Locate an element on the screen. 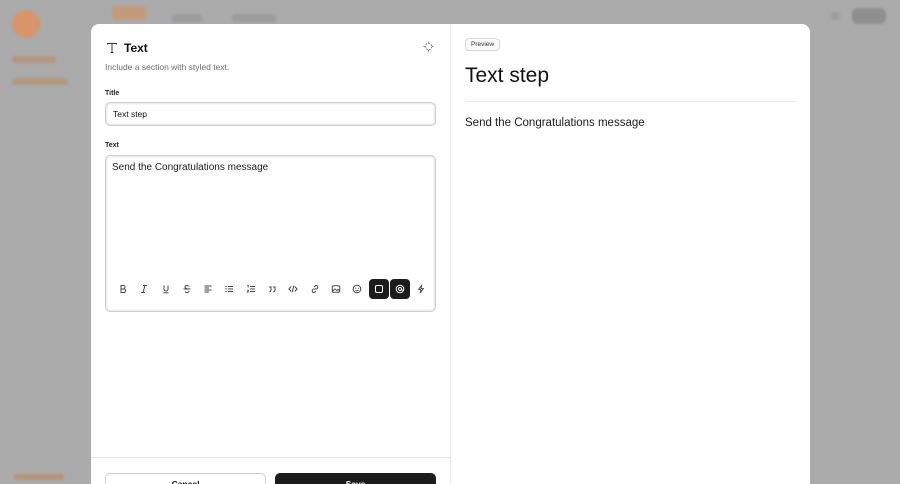 This screenshot has width=900, height=484. app-logo is located at coordinates (26, 24).